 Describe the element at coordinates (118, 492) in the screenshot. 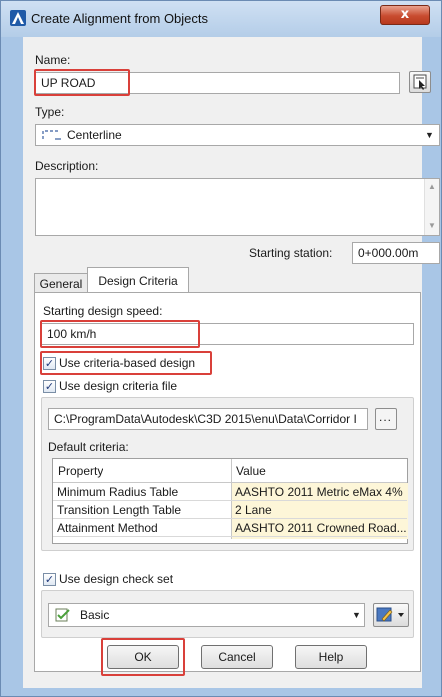

I see `row-property: Minimum Radius Table` at that location.